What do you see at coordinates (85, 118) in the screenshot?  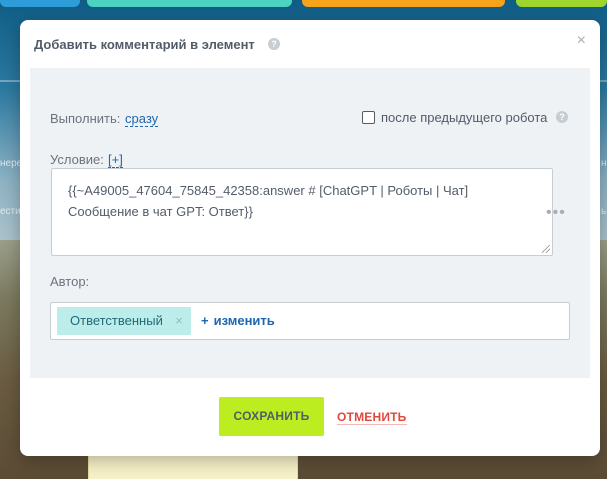 I see `execute-label: Выполнить:` at bounding box center [85, 118].